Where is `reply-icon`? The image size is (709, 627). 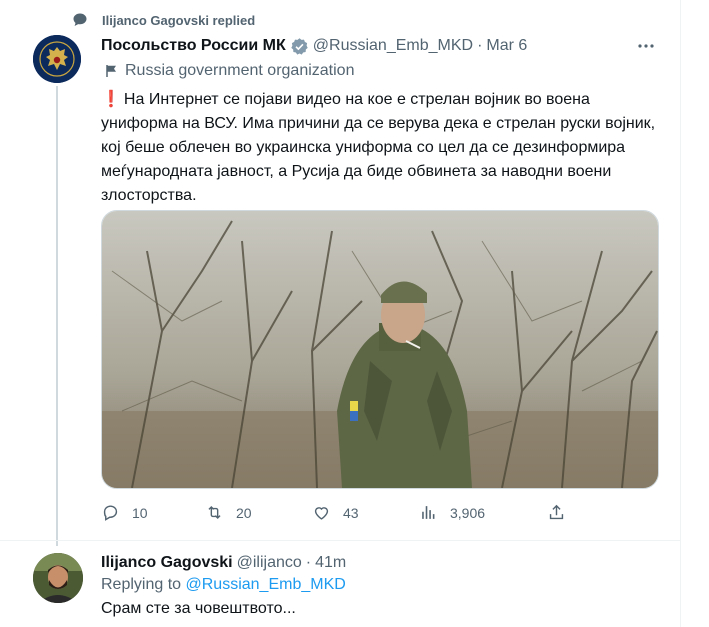 reply-icon is located at coordinates (110, 513).